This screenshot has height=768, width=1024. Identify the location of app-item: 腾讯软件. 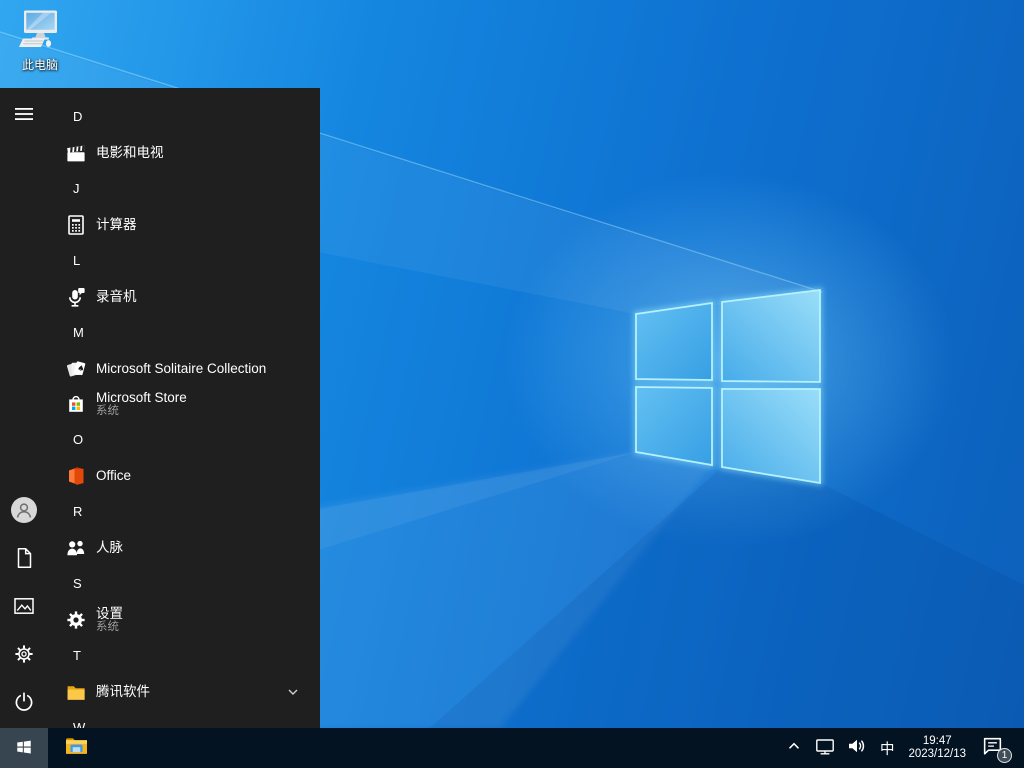
(184, 691).